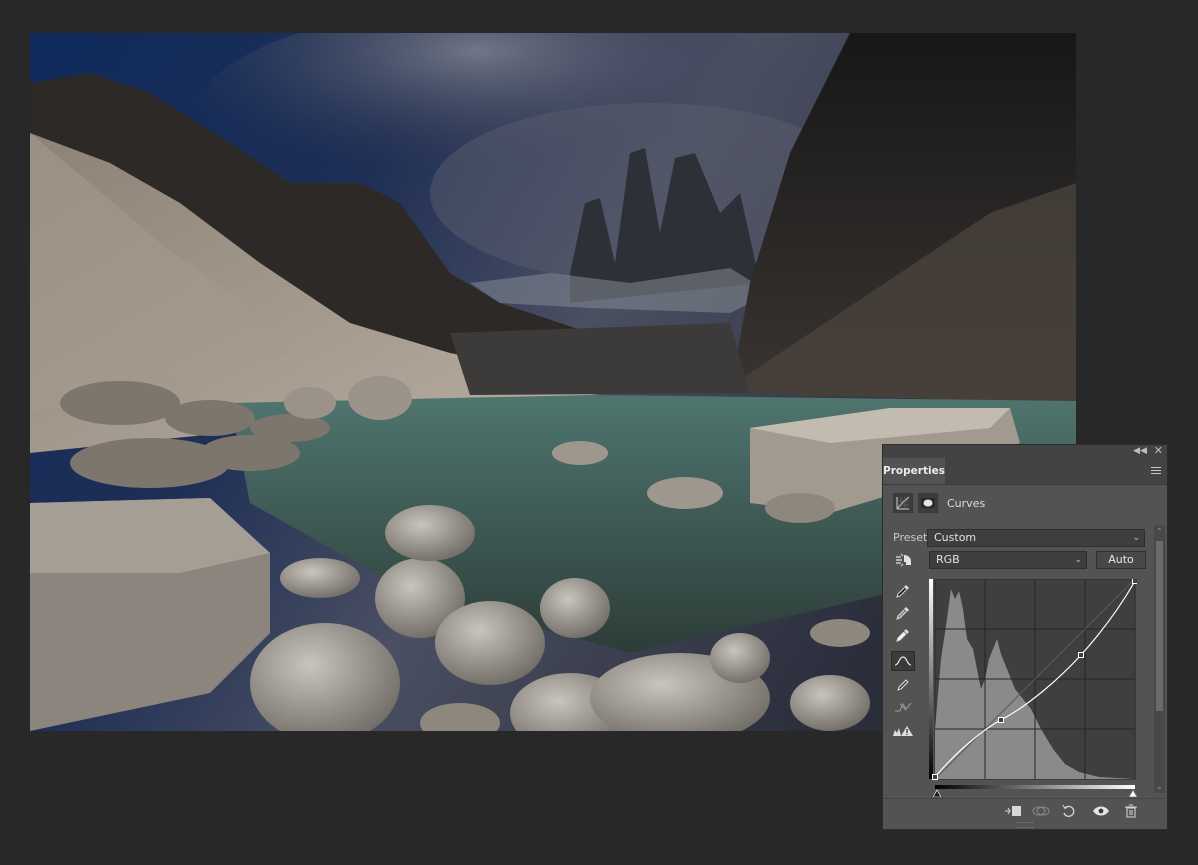  I want to click on adjustment-title: Curves, so click(966, 503).